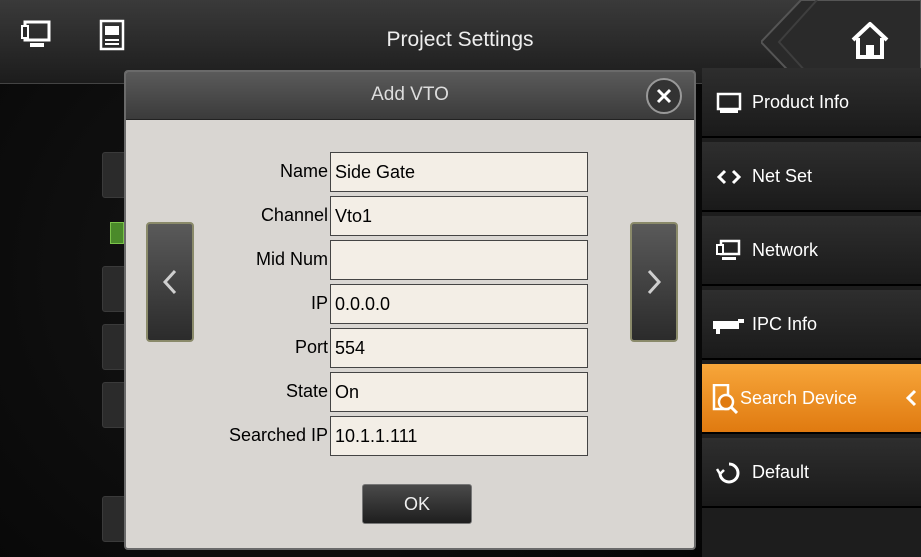  I want to click on sidebar-item-search-device: Search Device, so click(811, 399).